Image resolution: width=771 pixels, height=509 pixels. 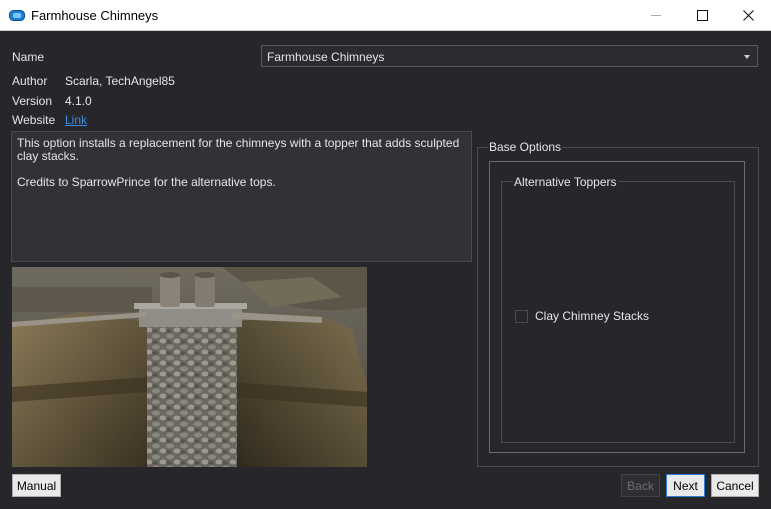 I want to click on close-button, so click(x=748, y=15).